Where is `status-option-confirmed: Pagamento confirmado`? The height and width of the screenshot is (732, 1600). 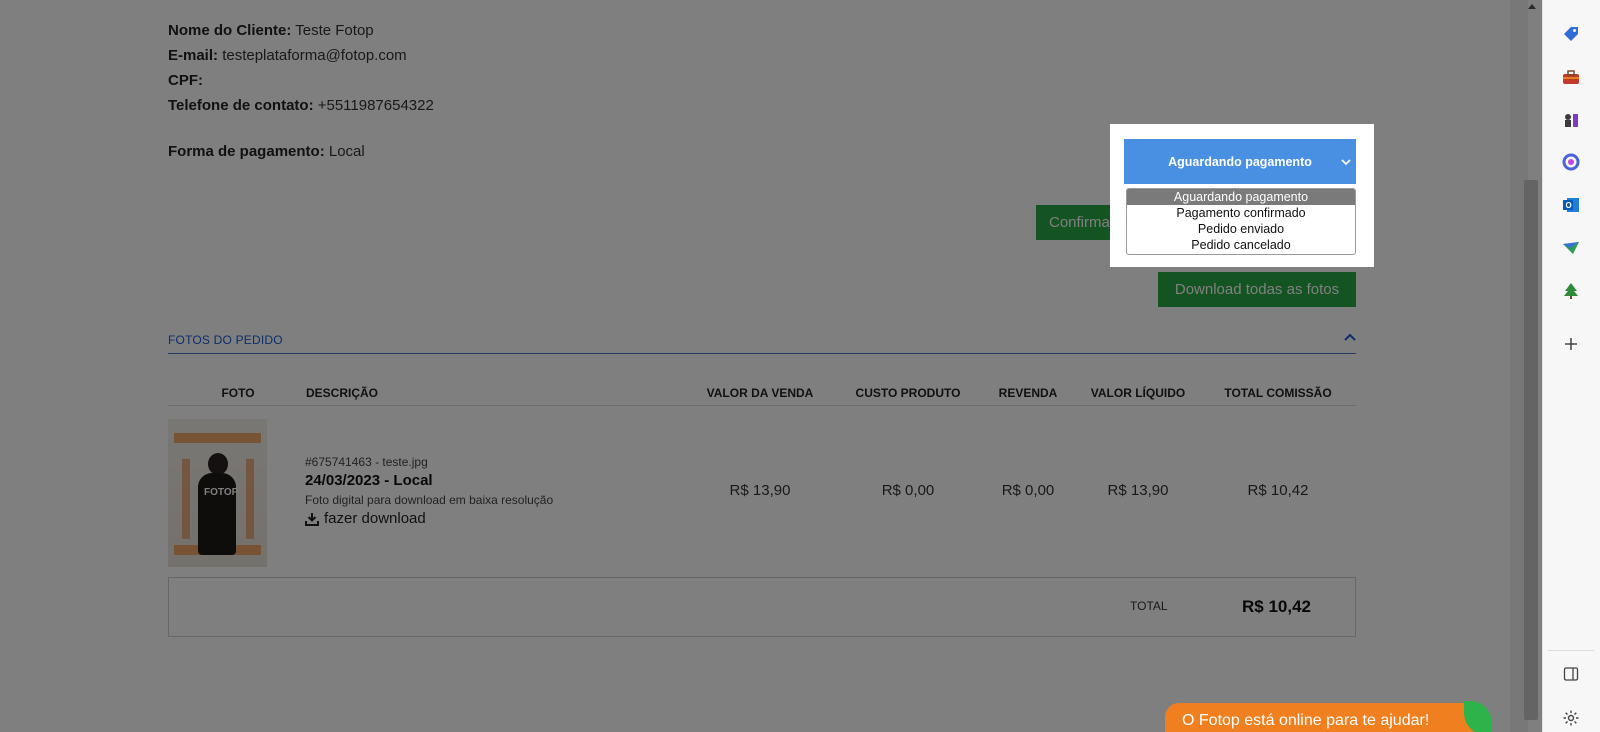
status-option-confirmed: Pagamento confirmado is located at coordinates (1241, 213).